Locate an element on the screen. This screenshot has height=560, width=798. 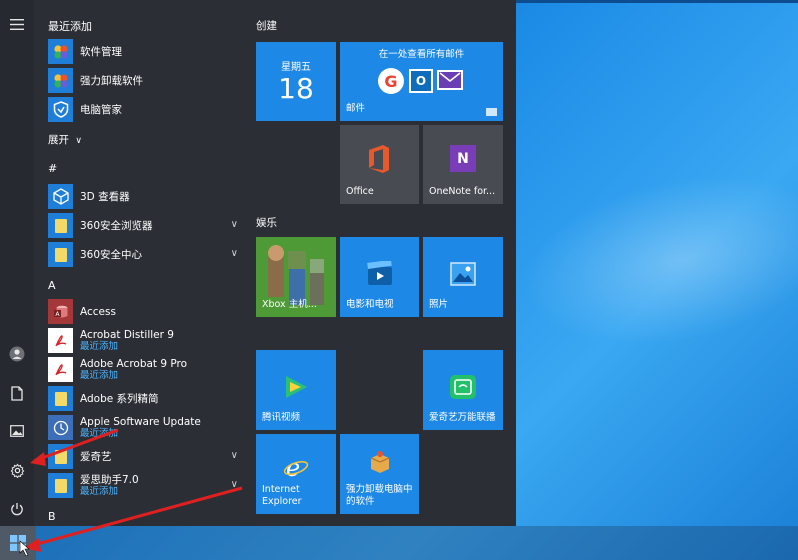
arrow-head-settings is located at coordinates (38, 459).